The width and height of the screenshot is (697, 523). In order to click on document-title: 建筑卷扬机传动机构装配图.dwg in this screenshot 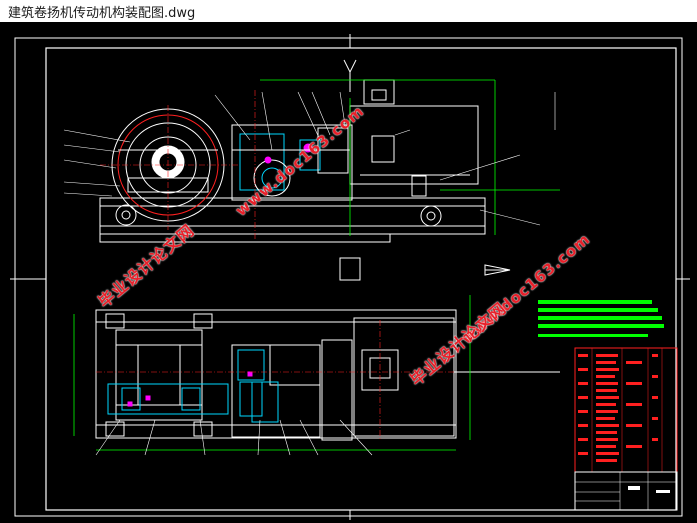, I will do `click(102, 13)`.